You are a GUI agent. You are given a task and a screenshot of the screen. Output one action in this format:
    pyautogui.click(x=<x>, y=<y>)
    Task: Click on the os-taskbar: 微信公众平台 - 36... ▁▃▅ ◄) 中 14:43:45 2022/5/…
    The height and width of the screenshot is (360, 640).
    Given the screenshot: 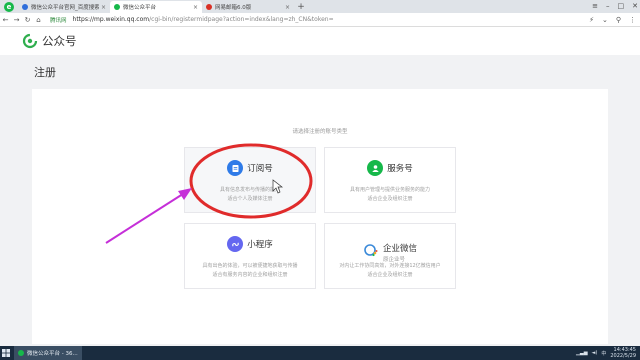 What is the action you would take?
    pyautogui.click(x=320, y=353)
    